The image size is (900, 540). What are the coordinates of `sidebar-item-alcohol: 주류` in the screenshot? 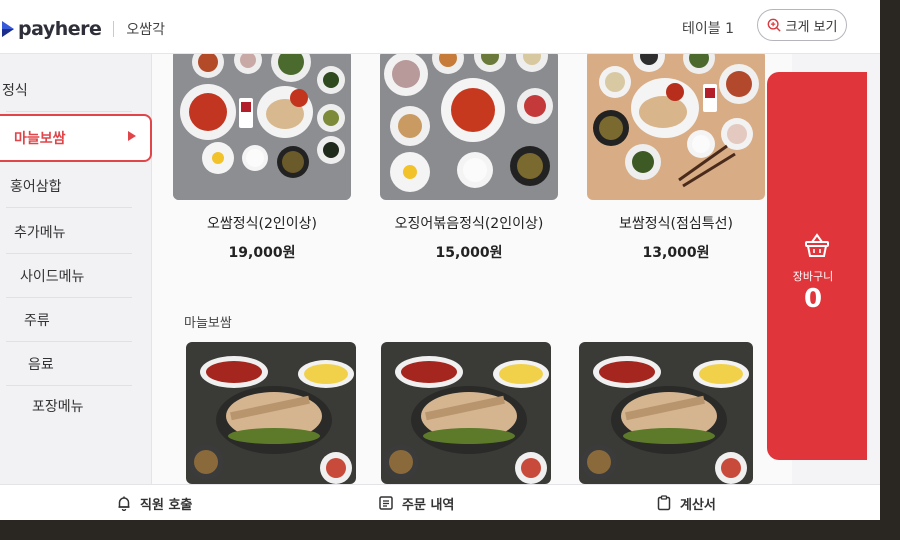 It's located at (68, 320).